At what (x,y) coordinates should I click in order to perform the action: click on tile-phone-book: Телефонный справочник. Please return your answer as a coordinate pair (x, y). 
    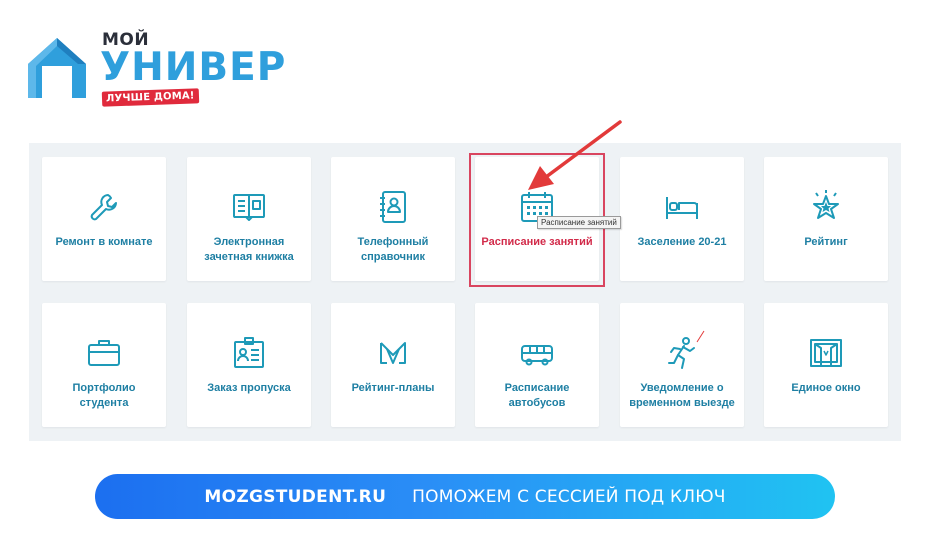
    Looking at the image, I should click on (393, 219).